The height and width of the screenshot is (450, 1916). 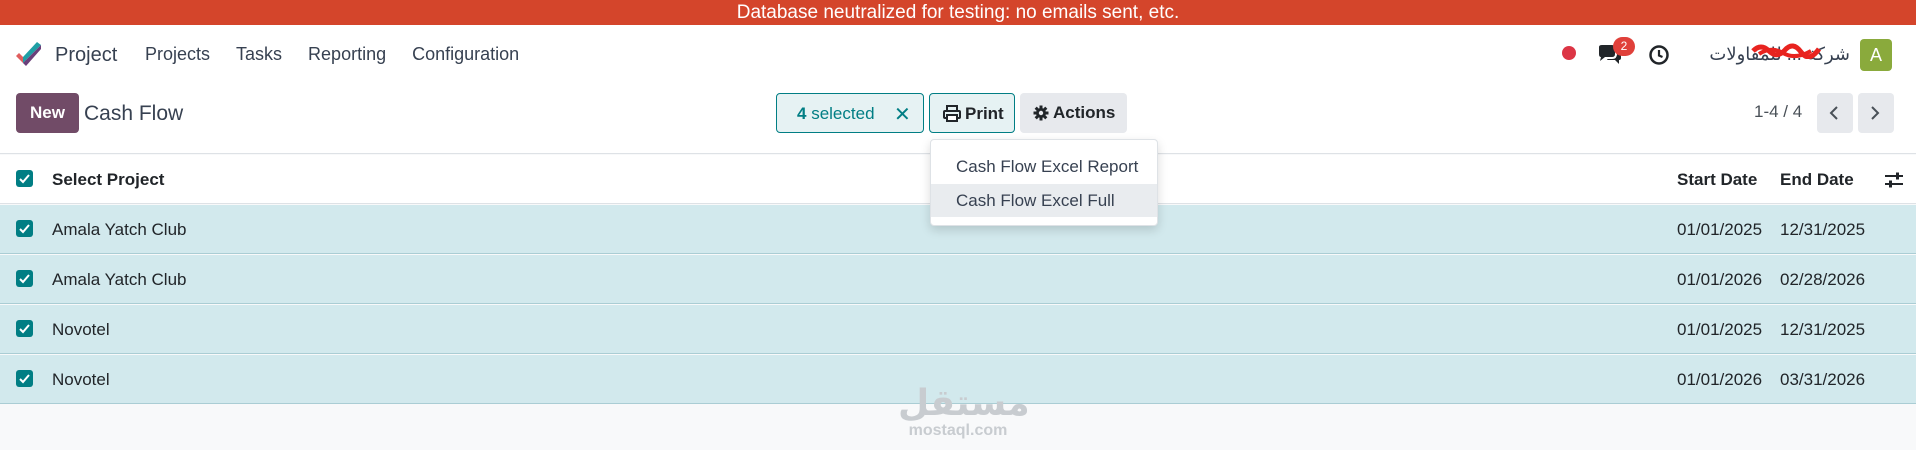 What do you see at coordinates (47, 113) in the screenshot?
I see `new-button: New` at bounding box center [47, 113].